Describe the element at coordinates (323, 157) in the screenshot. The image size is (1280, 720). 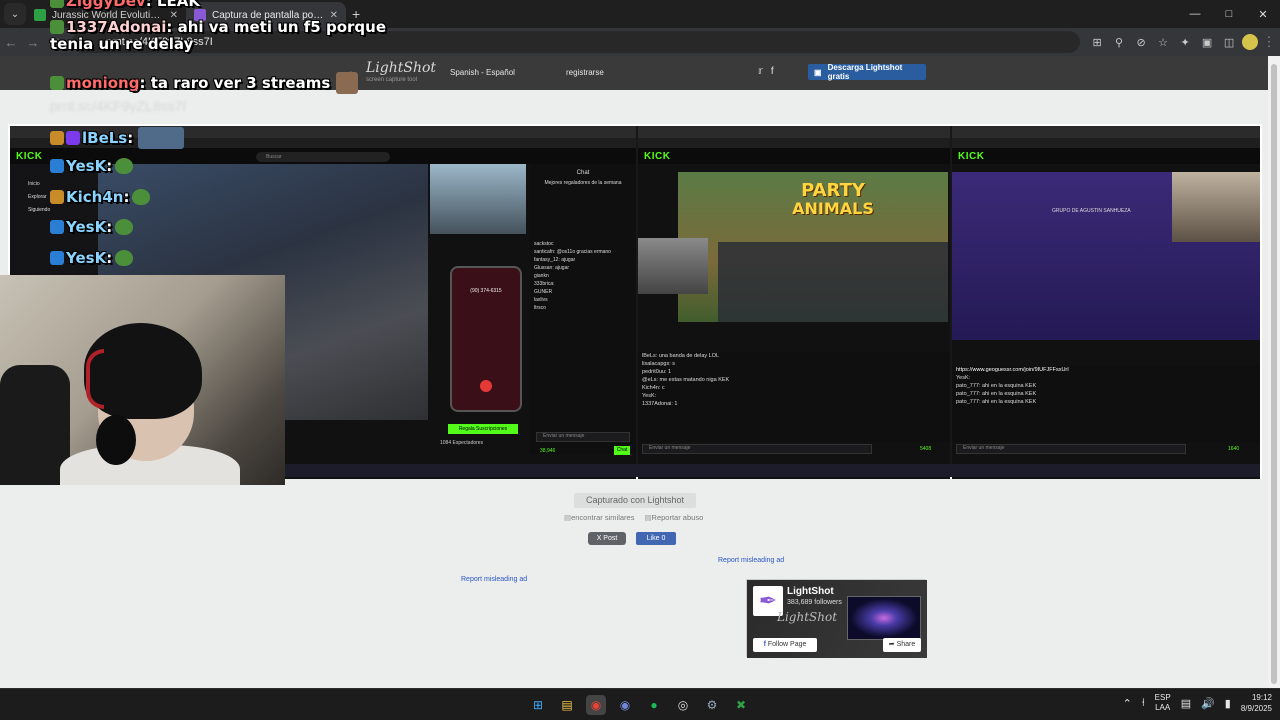
I see `search-input: Buscar` at that location.